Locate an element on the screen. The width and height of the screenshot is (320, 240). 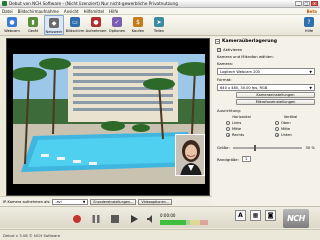
slider-thumb is located at coordinates (254, 147).